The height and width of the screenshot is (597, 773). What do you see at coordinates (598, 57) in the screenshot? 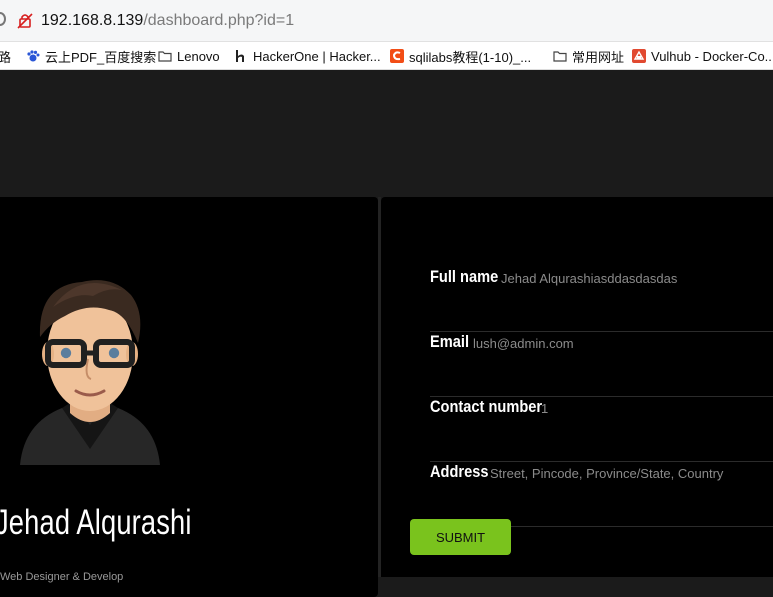
I see `bookmark-label: 常用网址` at bounding box center [598, 57].